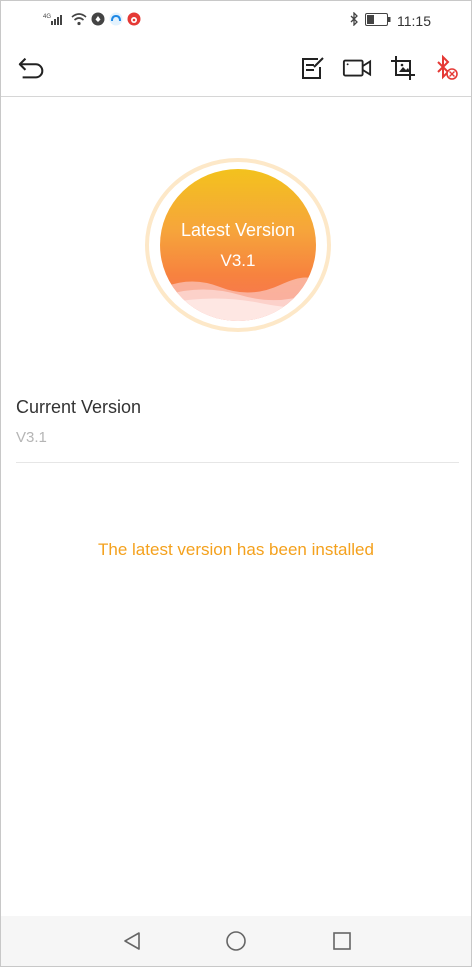 This screenshot has width=472, height=967. What do you see at coordinates (238, 245) in the screenshot?
I see `version-badge: Latest Version V3.1` at bounding box center [238, 245].